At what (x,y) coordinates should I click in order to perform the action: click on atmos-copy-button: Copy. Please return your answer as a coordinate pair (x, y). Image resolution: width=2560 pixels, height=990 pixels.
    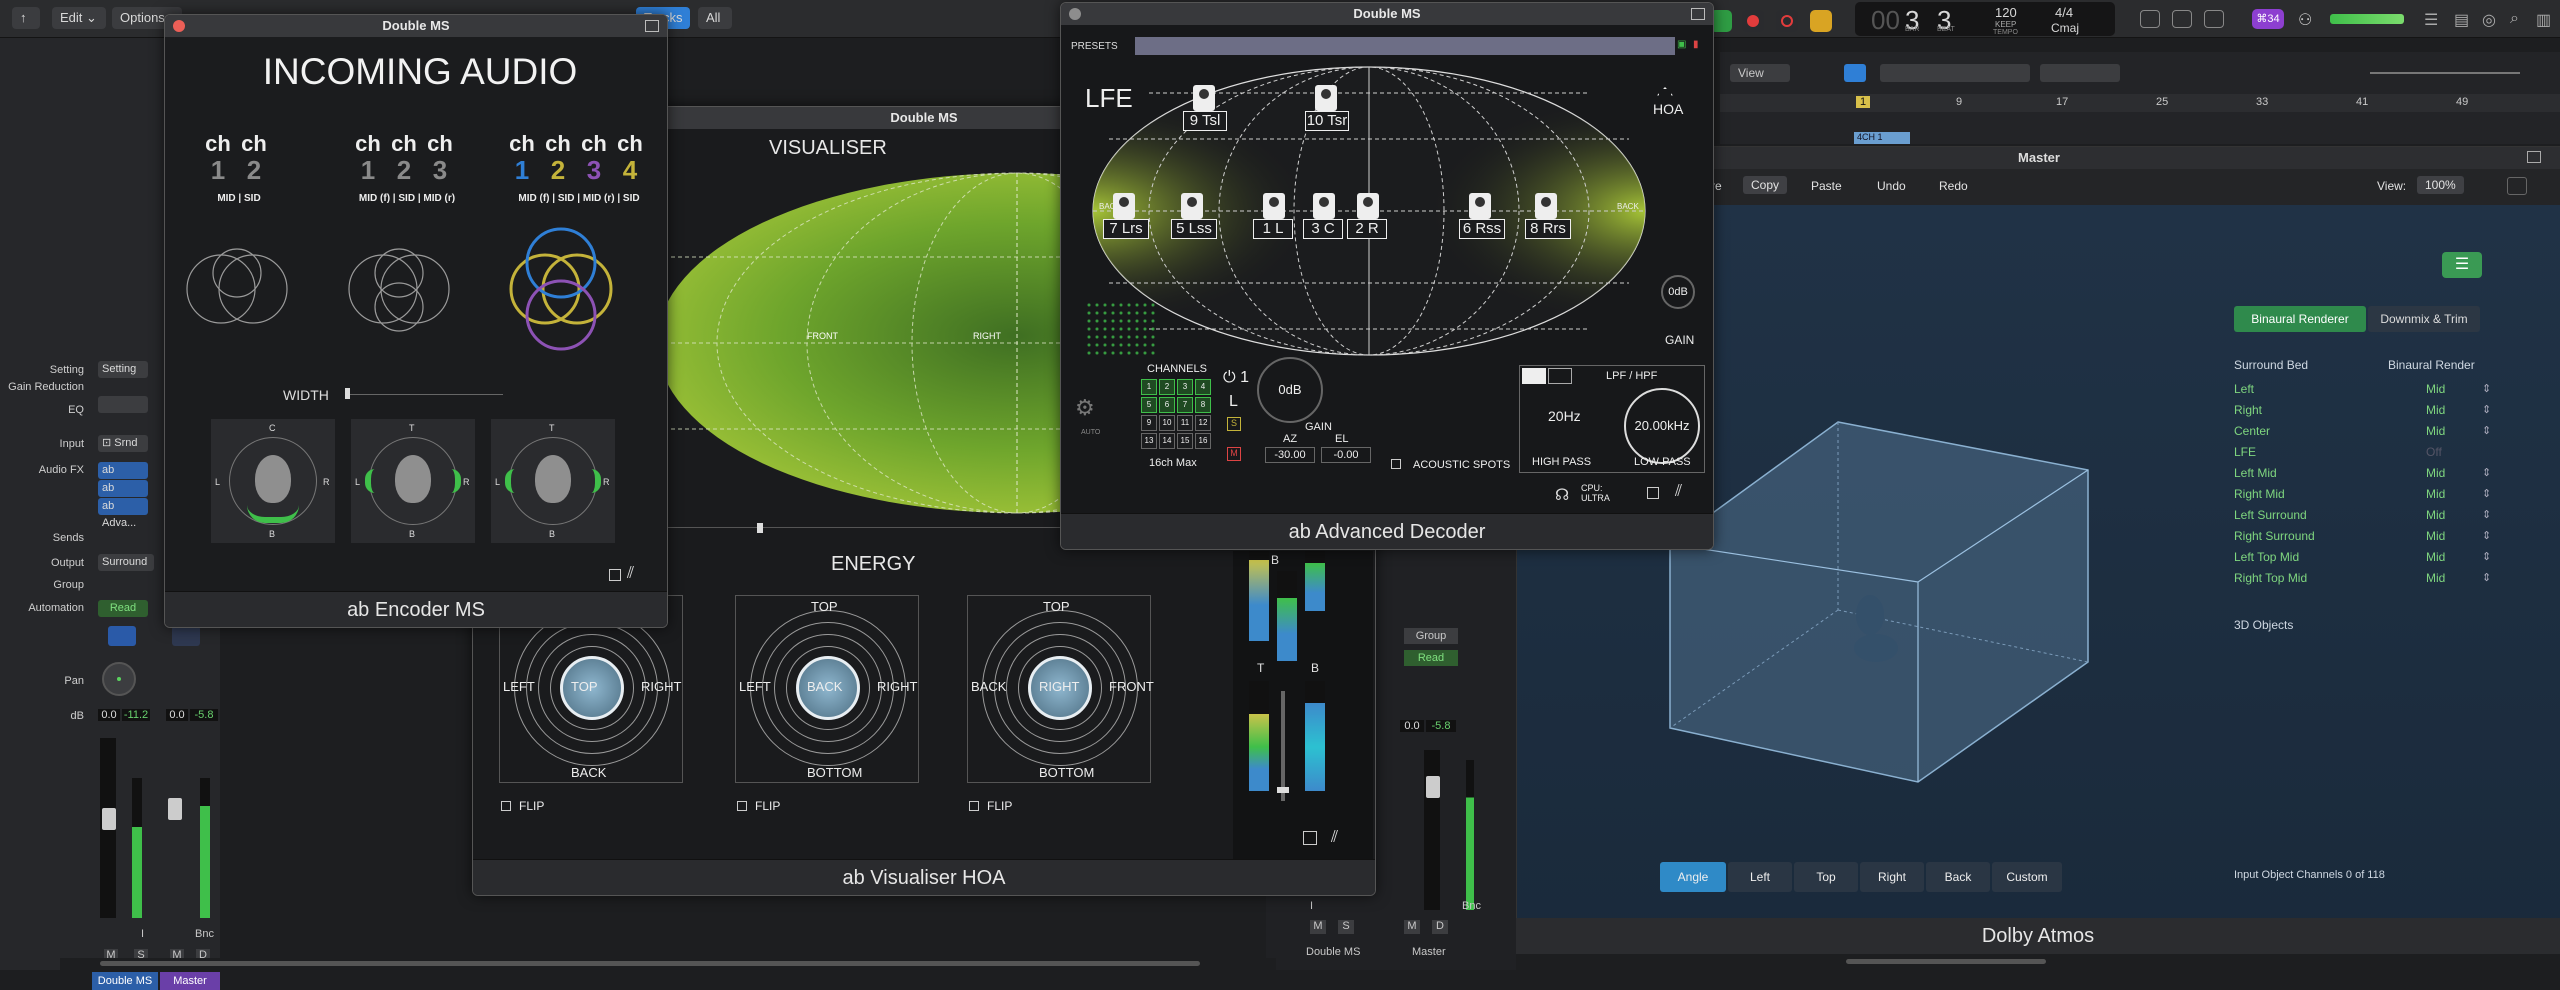
    Looking at the image, I should click on (1765, 185).